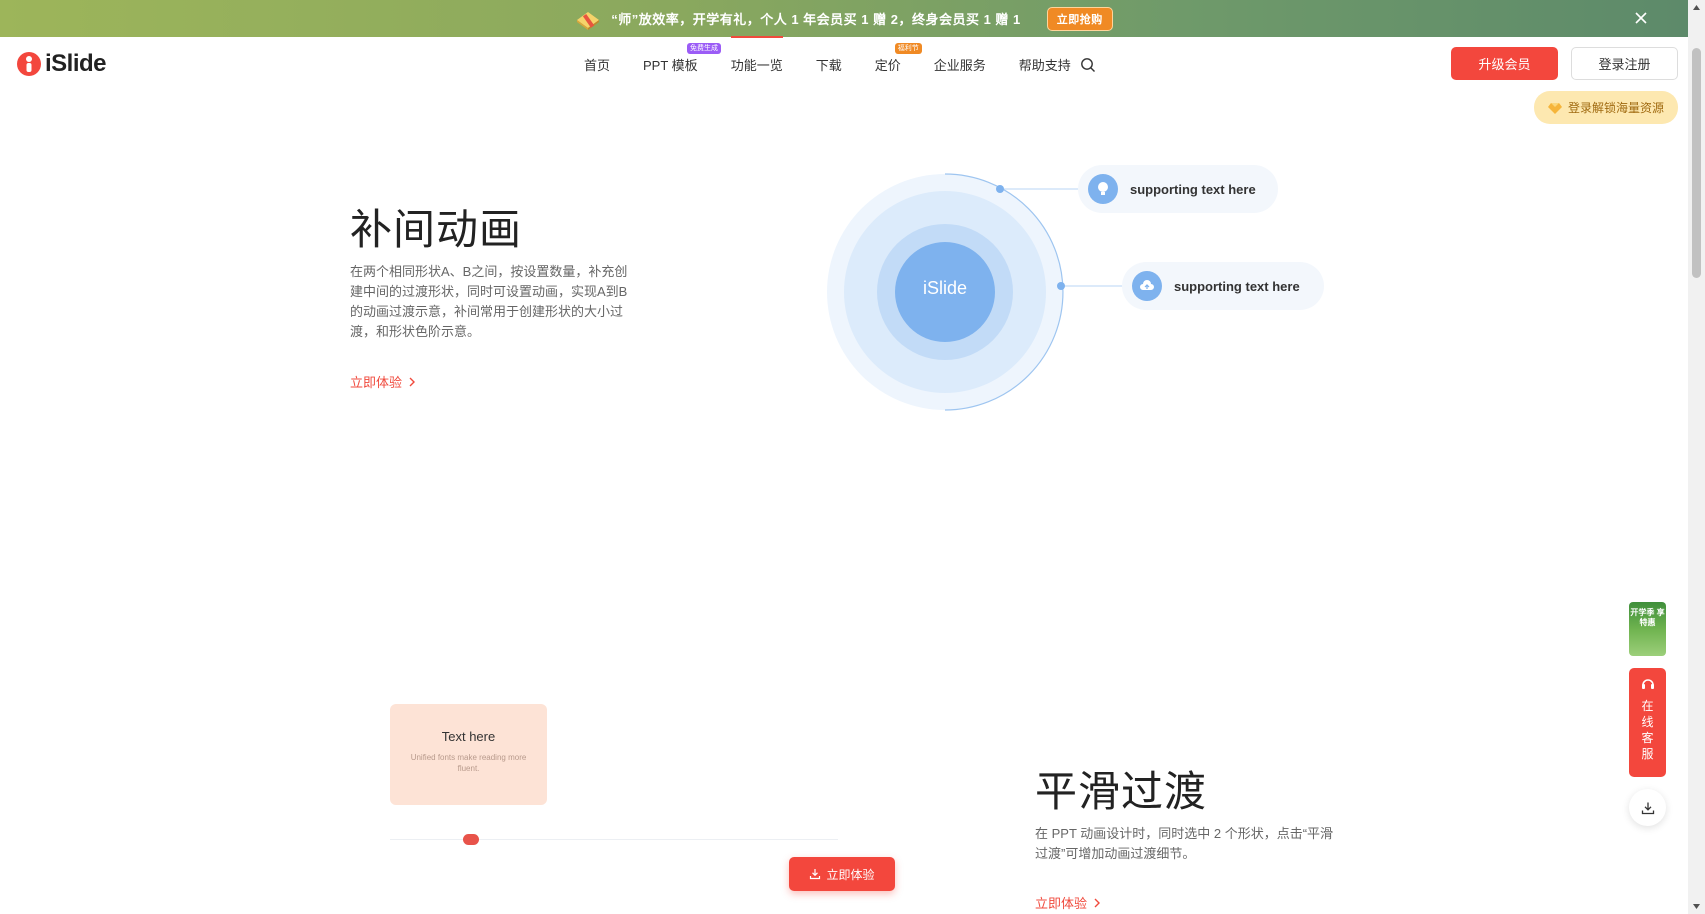  Describe the element at coordinates (1641, 18) in the screenshot. I see `close-icon` at that location.